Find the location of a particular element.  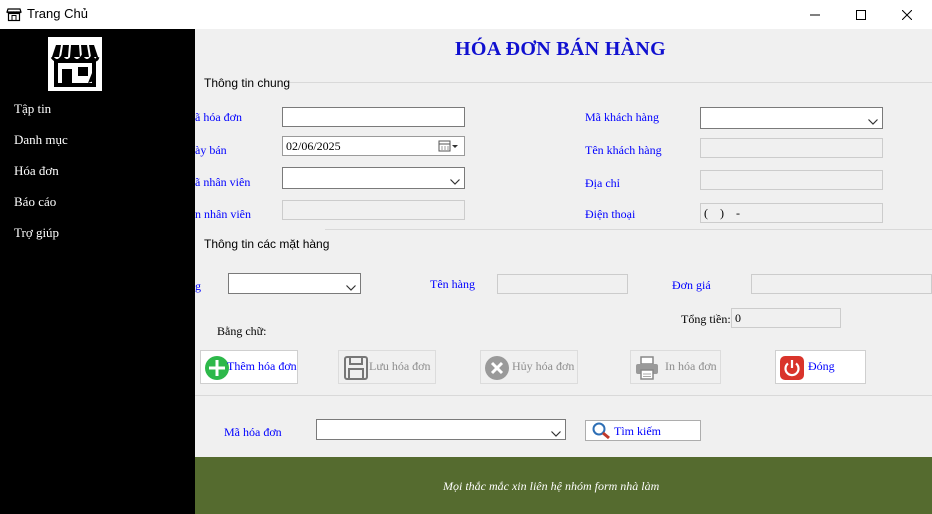

total-label: Tổng tiền: is located at coordinates (706, 319).